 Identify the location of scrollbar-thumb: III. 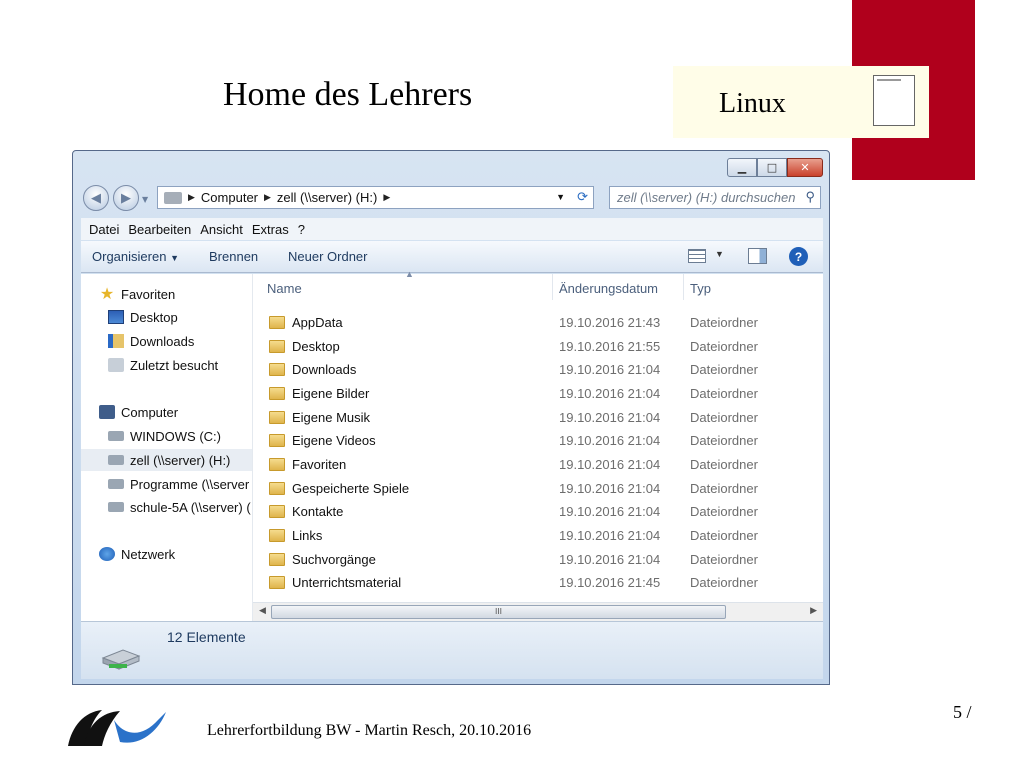
(498, 612).